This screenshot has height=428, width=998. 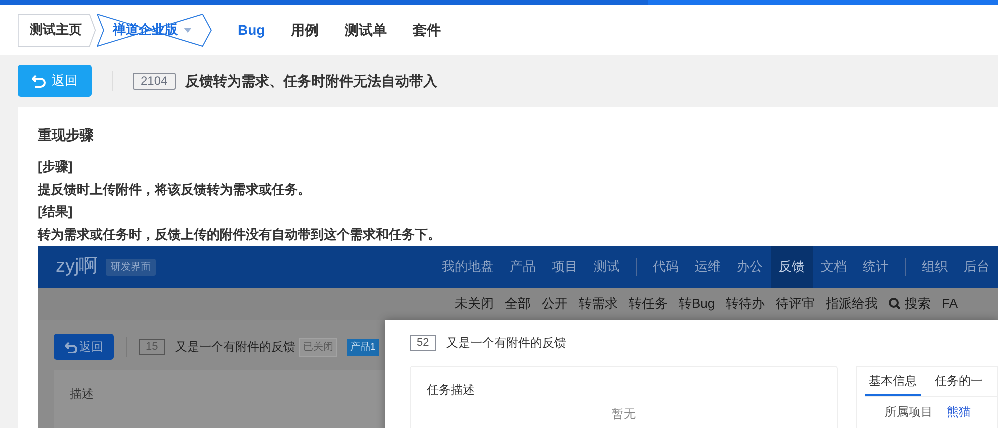 What do you see at coordinates (935, 267) in the screenshot?
I see `nav-item: 组织` at bounding box center [935, 267].